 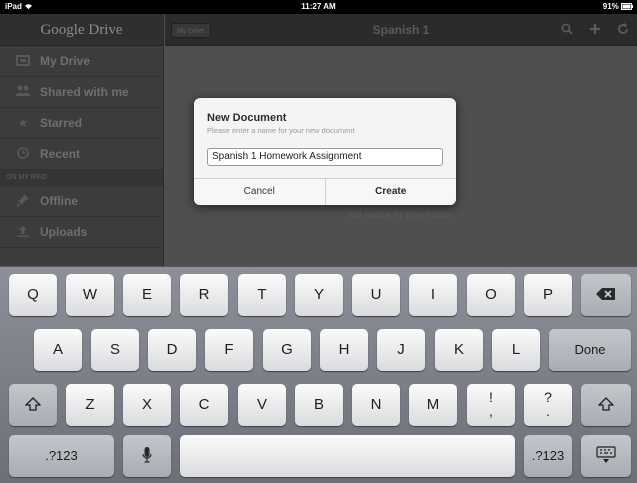 I want to click on cancel-button: Cancel, so click(x=259, y=192).